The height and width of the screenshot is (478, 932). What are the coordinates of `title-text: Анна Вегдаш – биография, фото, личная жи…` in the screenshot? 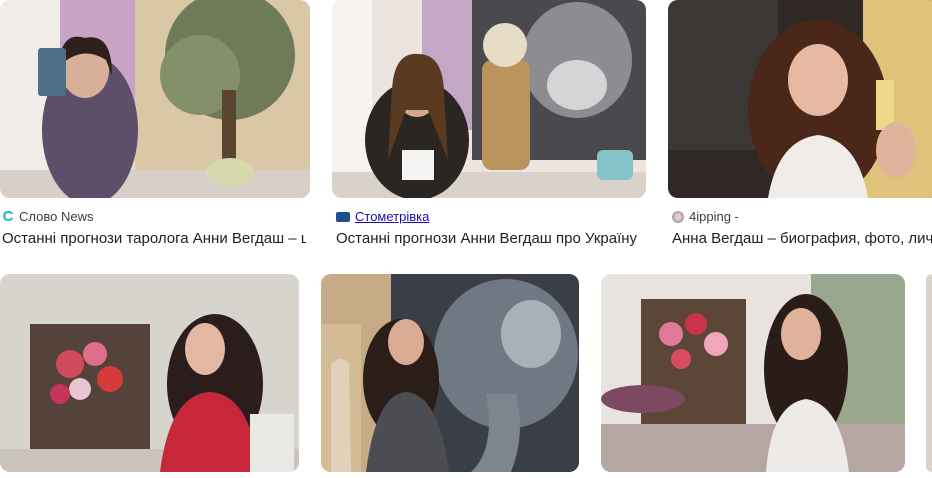 It's located at (802, 238).